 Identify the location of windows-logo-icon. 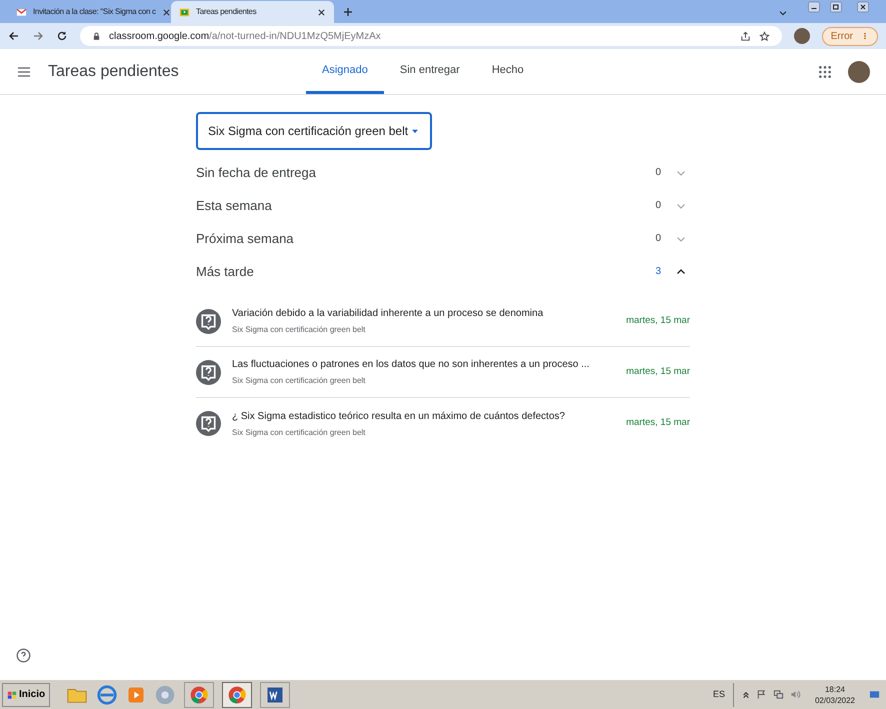
(12, 695).